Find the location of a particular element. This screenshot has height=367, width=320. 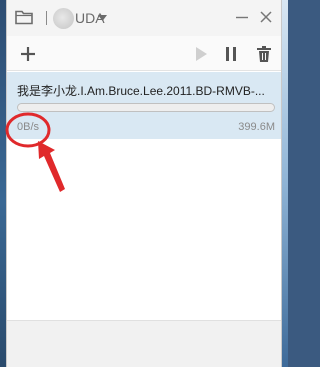

folder-icon is located at coordinates (24, 17).